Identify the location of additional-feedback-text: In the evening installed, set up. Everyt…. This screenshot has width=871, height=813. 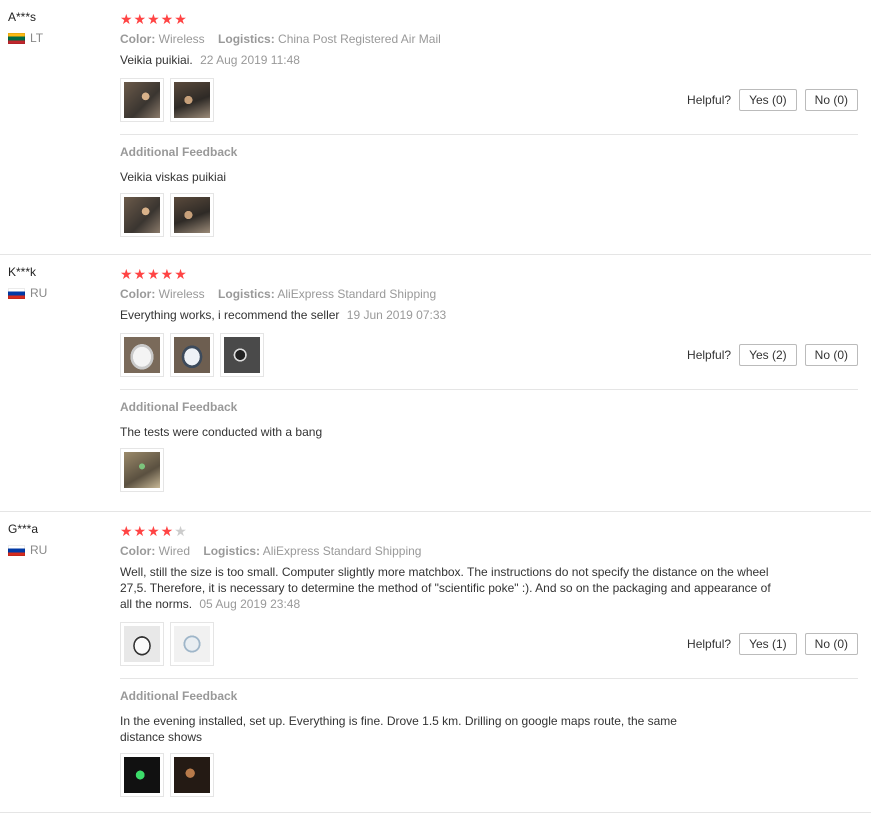
(398, 729).